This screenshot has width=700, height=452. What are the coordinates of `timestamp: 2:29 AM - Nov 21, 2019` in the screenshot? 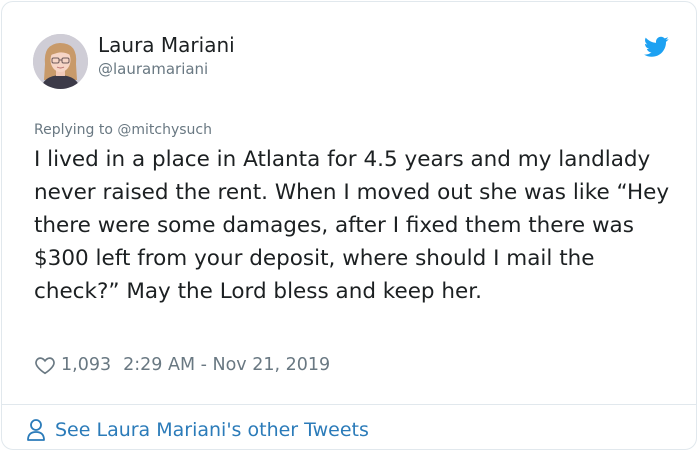 It's located at (226, 365).